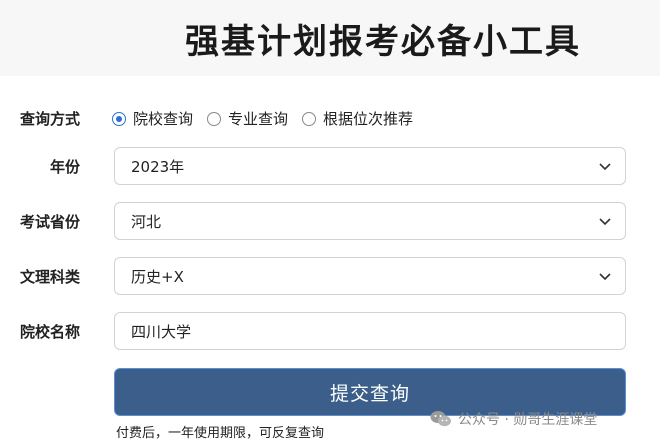  Describe the element at coordinates (157, 276) in the screenshot. I see `subject-value: 历史+X` at that location.